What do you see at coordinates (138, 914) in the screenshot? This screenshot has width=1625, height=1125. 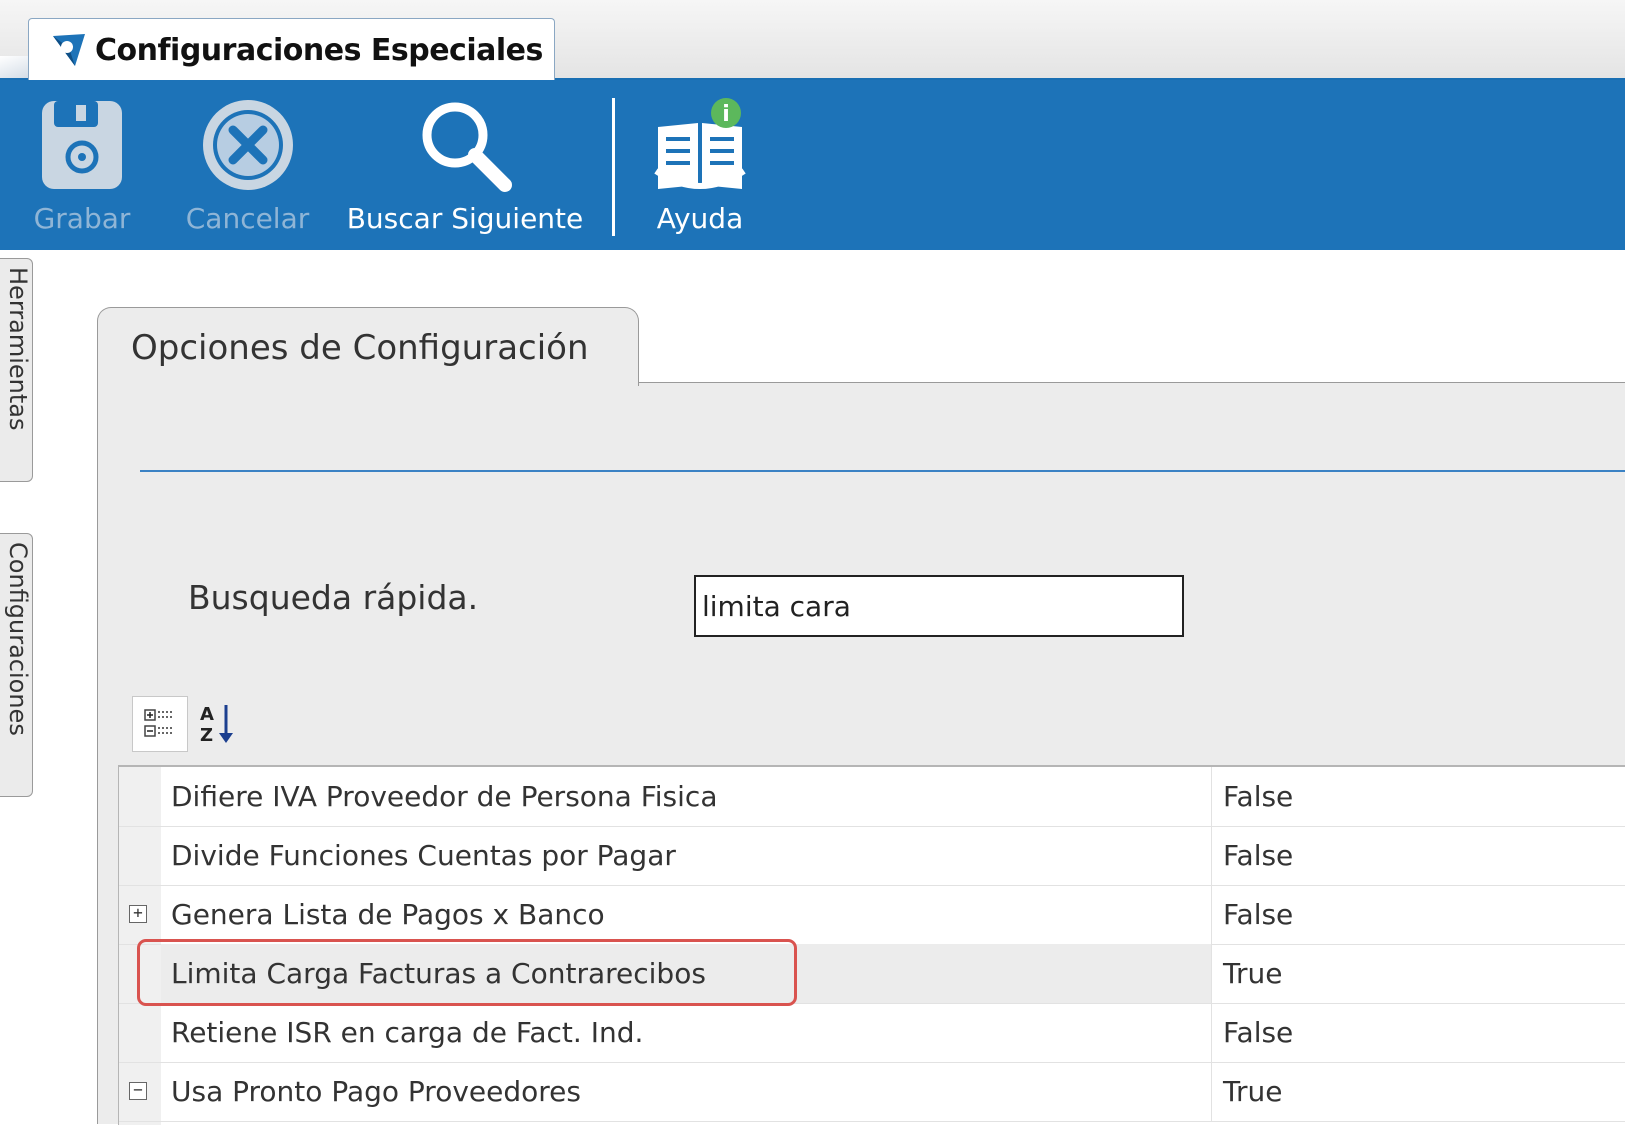 I see `expand-icon: +` at bounding box center [138, 914].